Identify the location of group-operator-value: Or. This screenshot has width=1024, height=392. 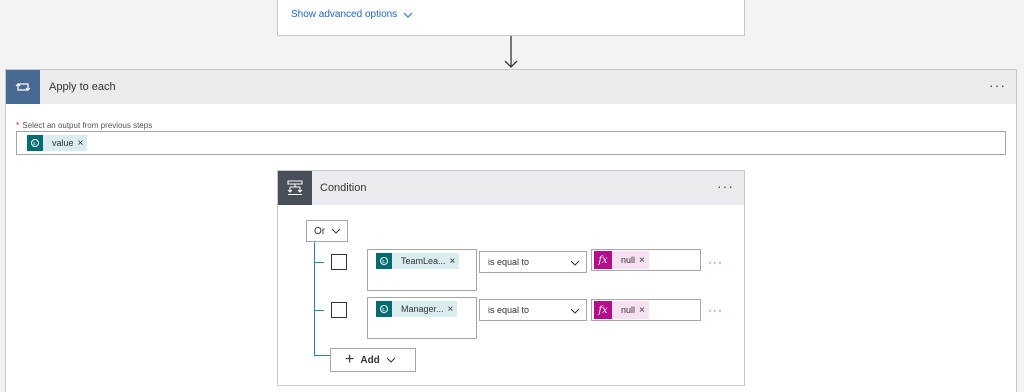
(320, 231).